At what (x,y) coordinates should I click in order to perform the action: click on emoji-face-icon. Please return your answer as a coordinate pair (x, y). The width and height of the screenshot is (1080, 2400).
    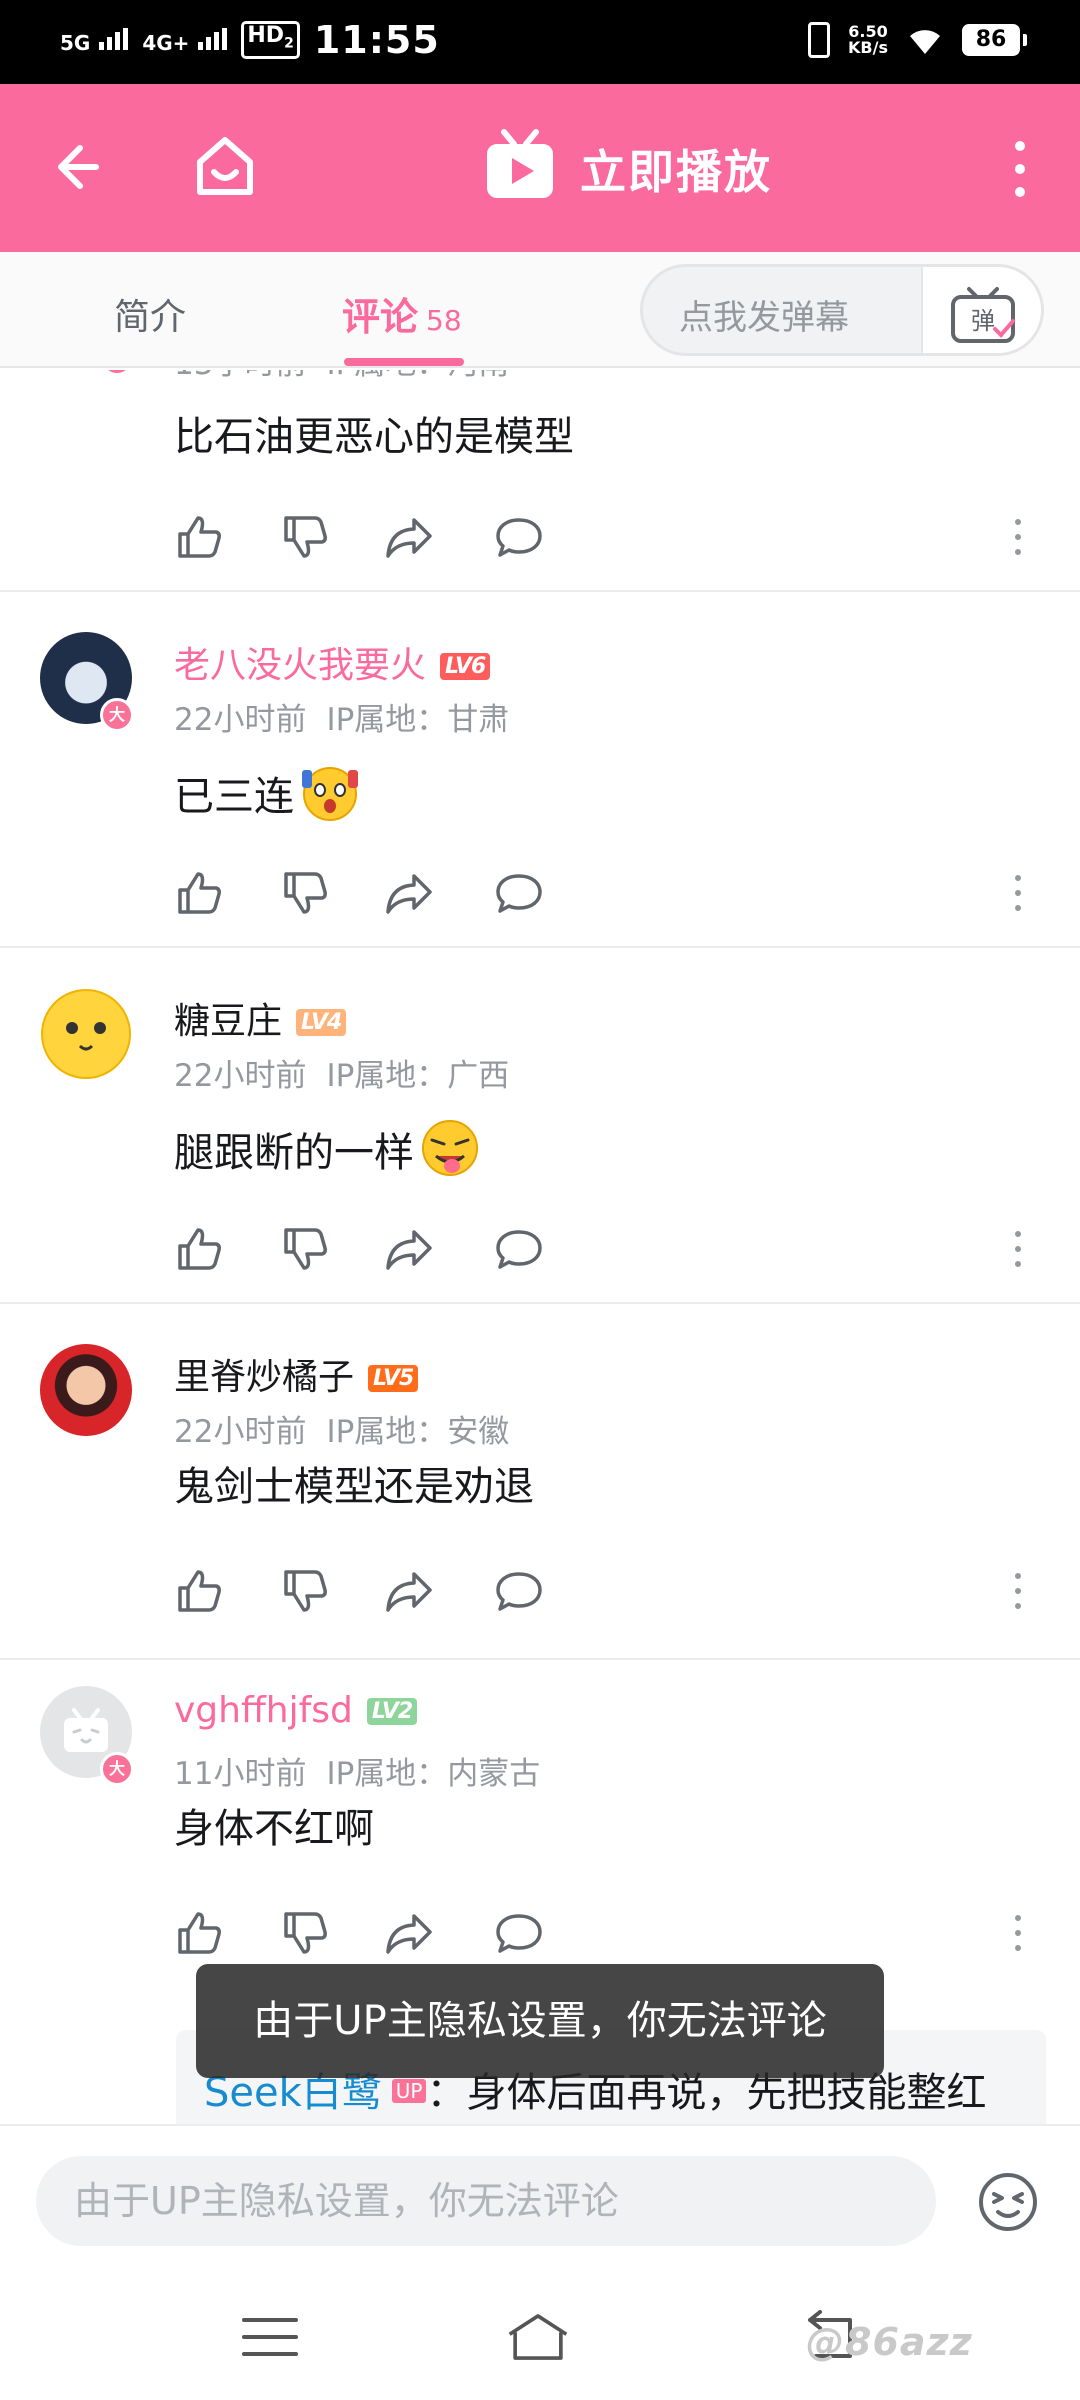
    Looking at the image, I should click on (1008, 2202).